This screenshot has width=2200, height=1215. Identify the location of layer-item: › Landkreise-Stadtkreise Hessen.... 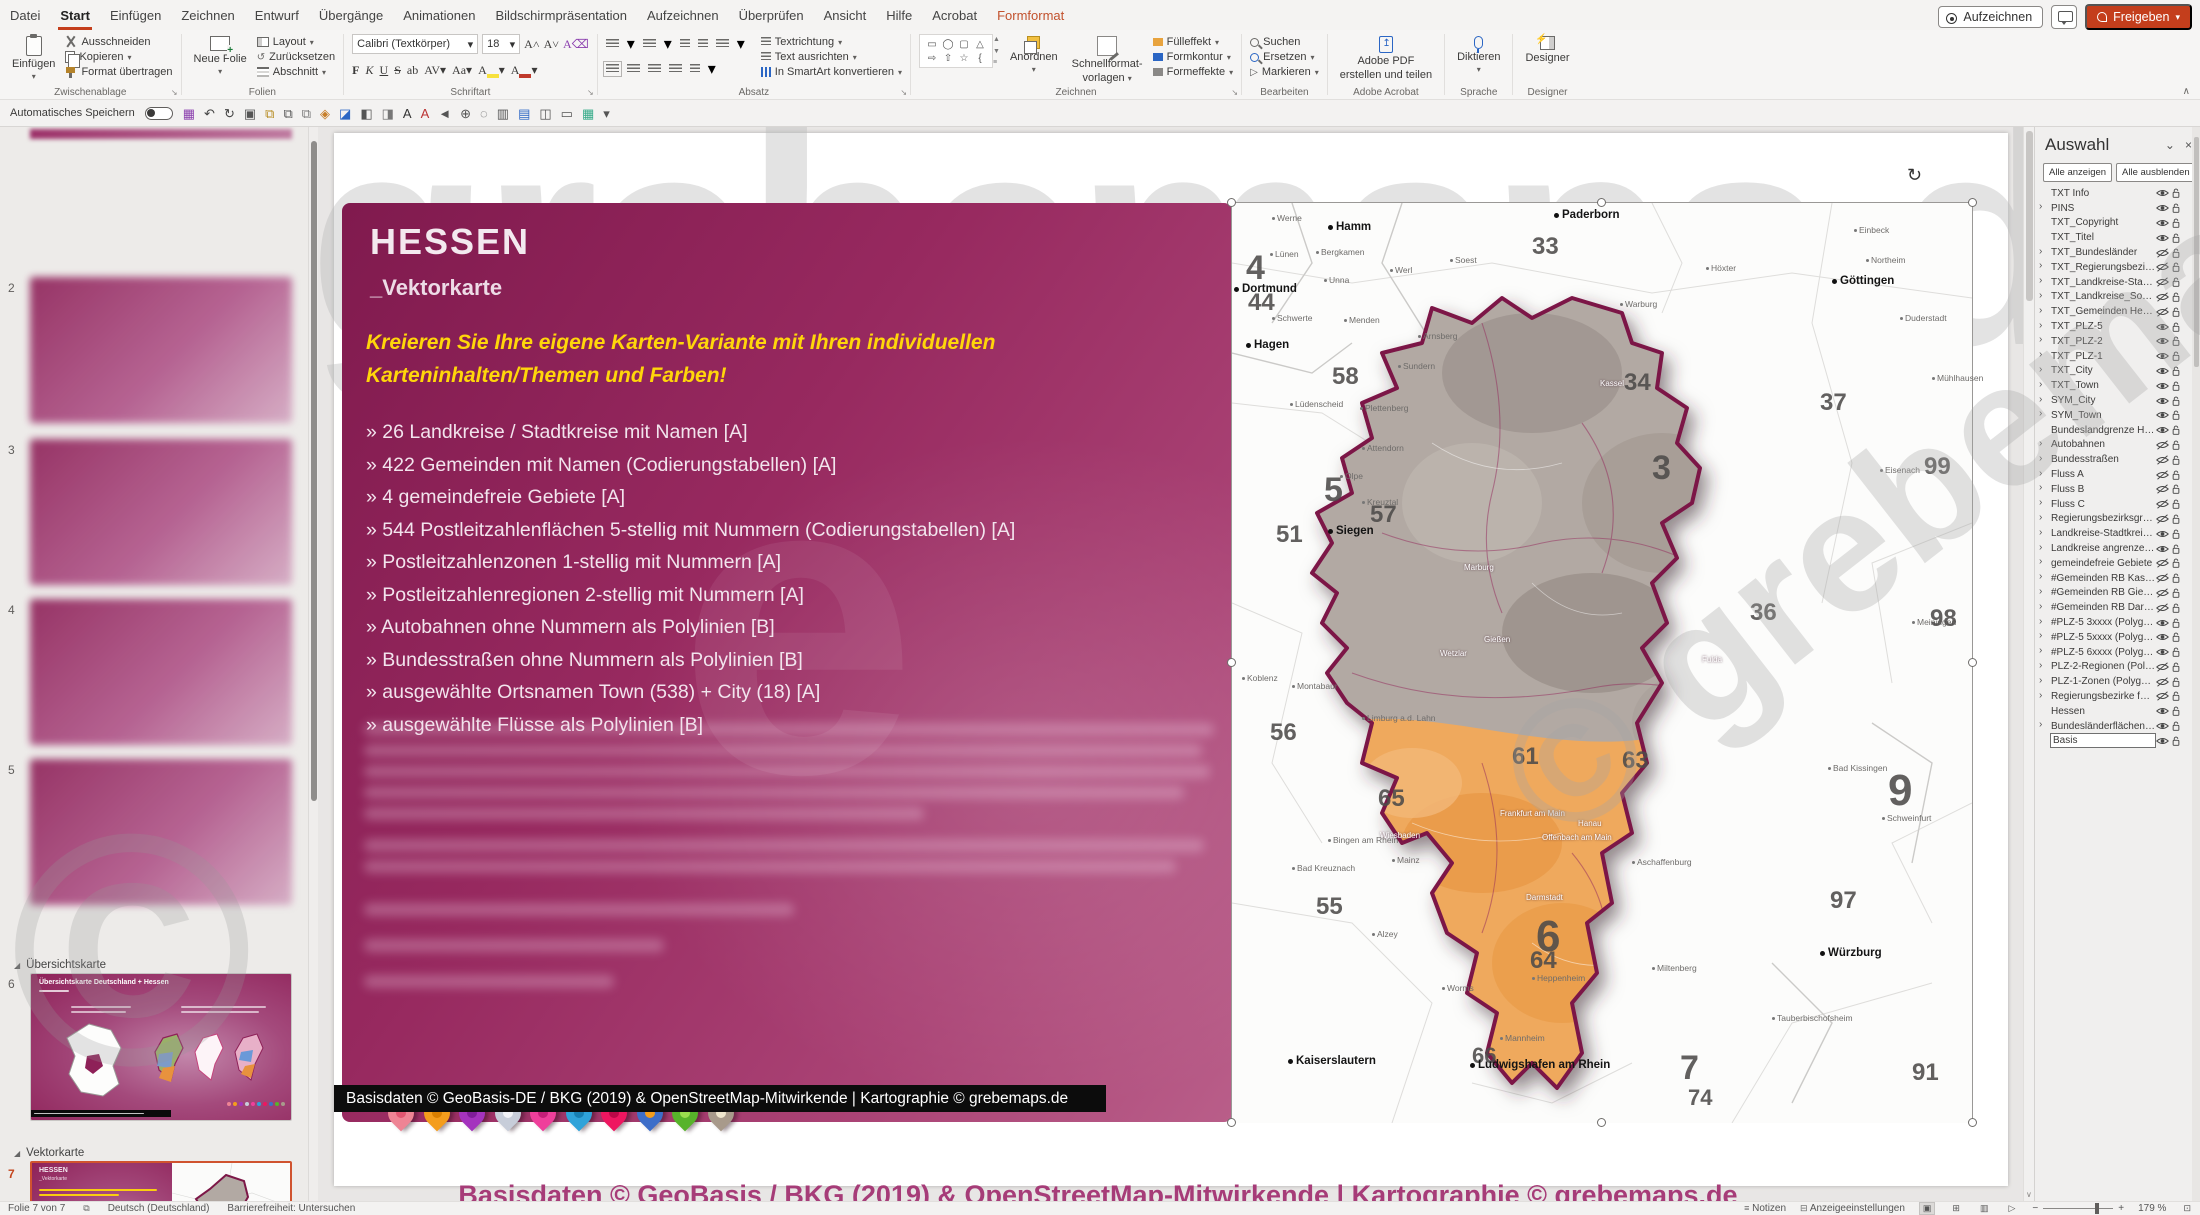
(2114, 533).